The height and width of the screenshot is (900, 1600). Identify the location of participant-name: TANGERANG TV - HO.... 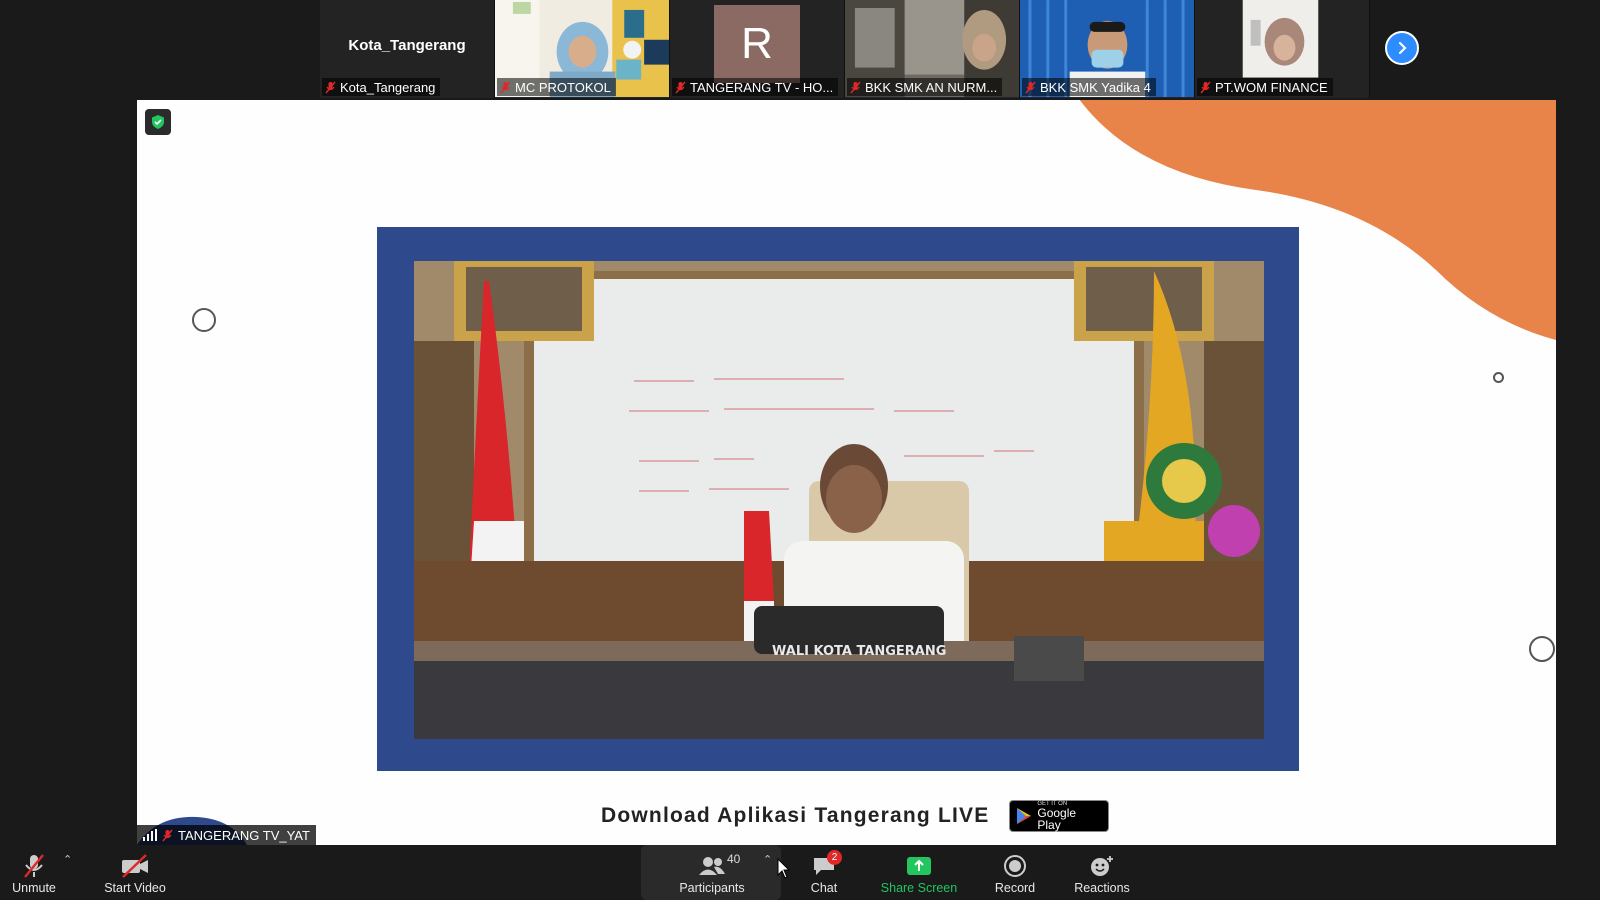
(762, 87).